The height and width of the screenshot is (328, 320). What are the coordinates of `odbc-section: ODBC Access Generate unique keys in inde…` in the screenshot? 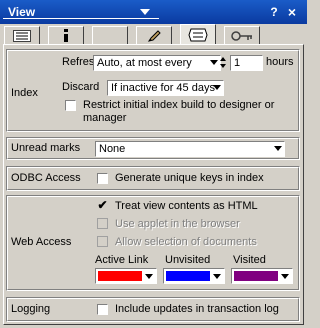 It's located at (153, 178).